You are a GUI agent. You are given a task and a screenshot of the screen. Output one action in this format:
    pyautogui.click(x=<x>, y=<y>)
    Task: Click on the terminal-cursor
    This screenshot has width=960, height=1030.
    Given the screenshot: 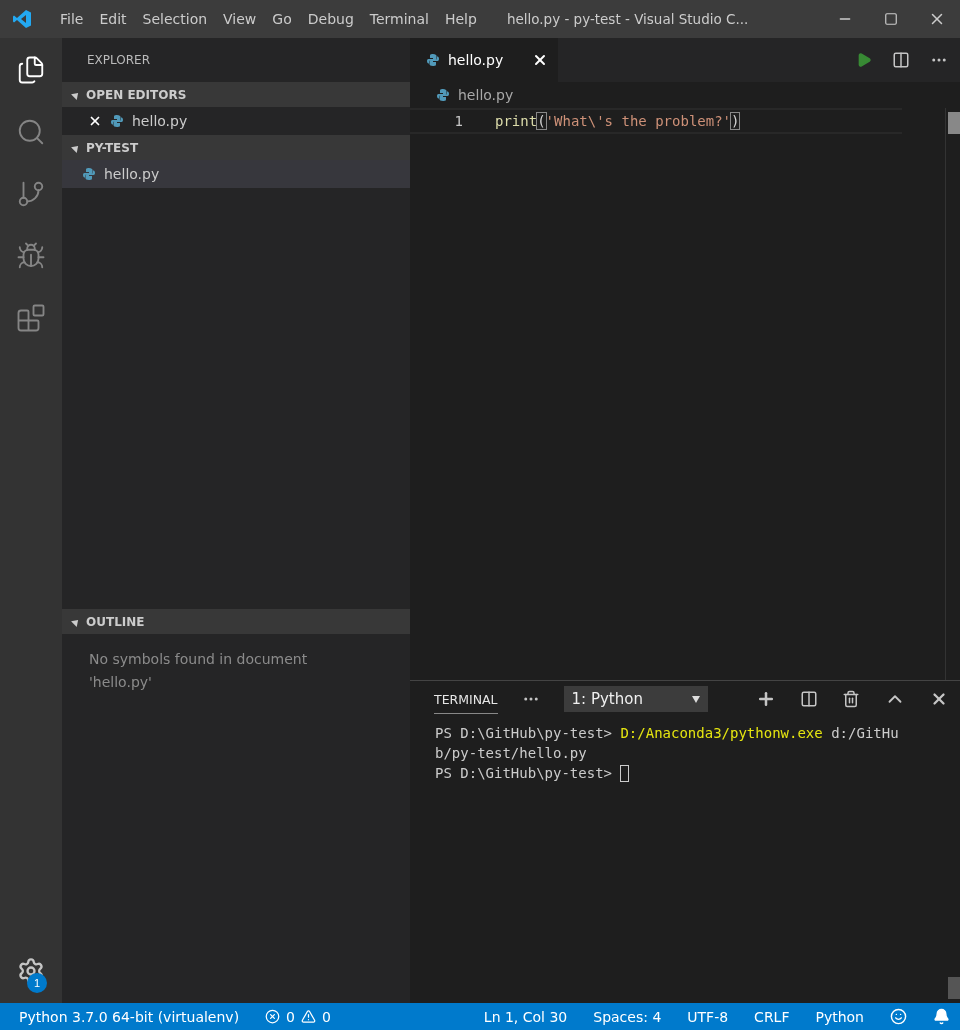 What is the action you would take?
    pyautogui.click(x=625, y=773)
    